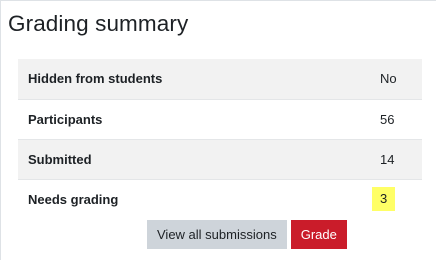 This screenshot has width=437, height=260. Describe the element at coordinates (318, 234) in the screenshot. I see `grade-button: Grade` at that location.